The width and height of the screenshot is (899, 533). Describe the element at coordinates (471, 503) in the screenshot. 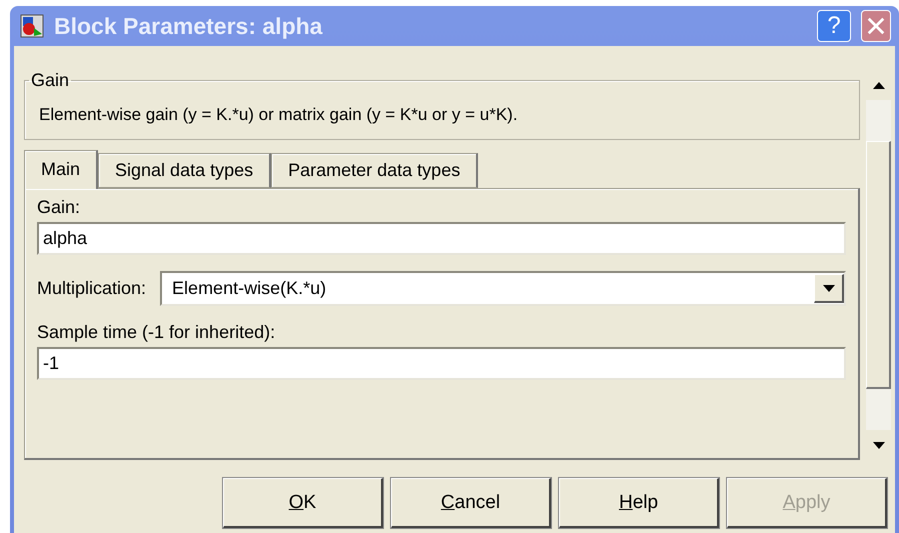

I see `dialog-button: Cancel` at that location.